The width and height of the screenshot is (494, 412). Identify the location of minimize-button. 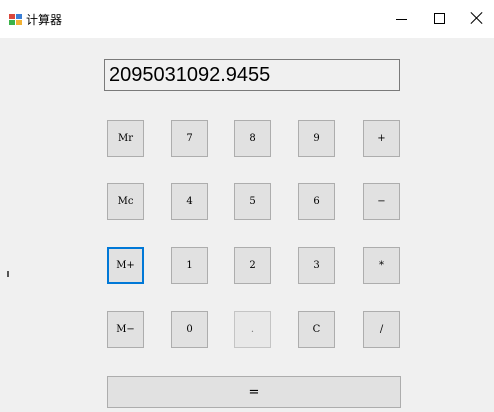
(402, 19).